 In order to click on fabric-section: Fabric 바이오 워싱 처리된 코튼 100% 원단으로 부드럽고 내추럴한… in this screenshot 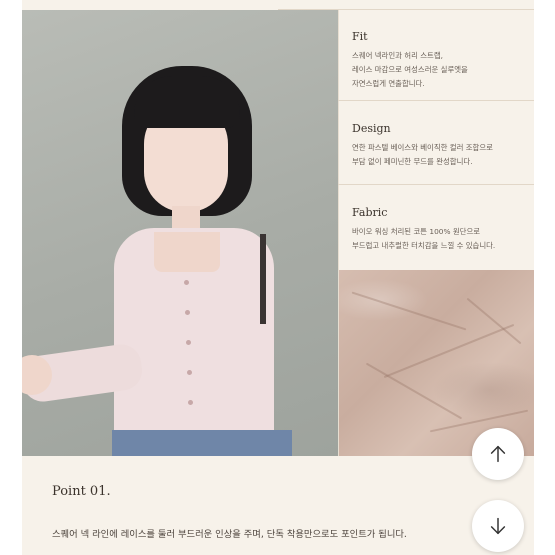, I will do `click(442, 229)`.